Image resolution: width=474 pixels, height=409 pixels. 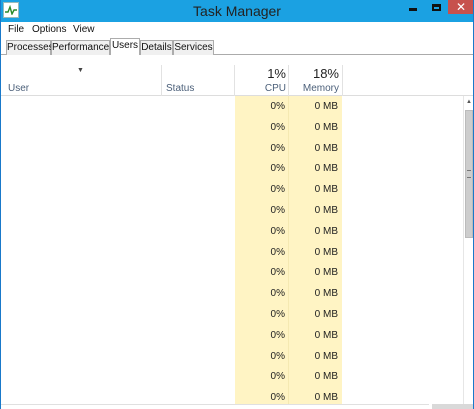 I want to click on tab-details: Details, so click(x=156, y=47).